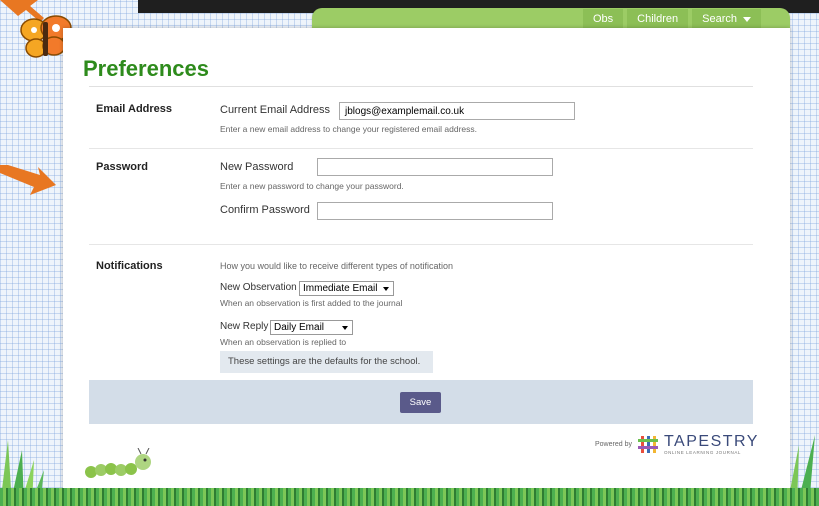 This screenshot has height=506, width=819. Describe the element at coordinates (146, 68) in the screenshot. I see `page-title: Preferences` at that location.